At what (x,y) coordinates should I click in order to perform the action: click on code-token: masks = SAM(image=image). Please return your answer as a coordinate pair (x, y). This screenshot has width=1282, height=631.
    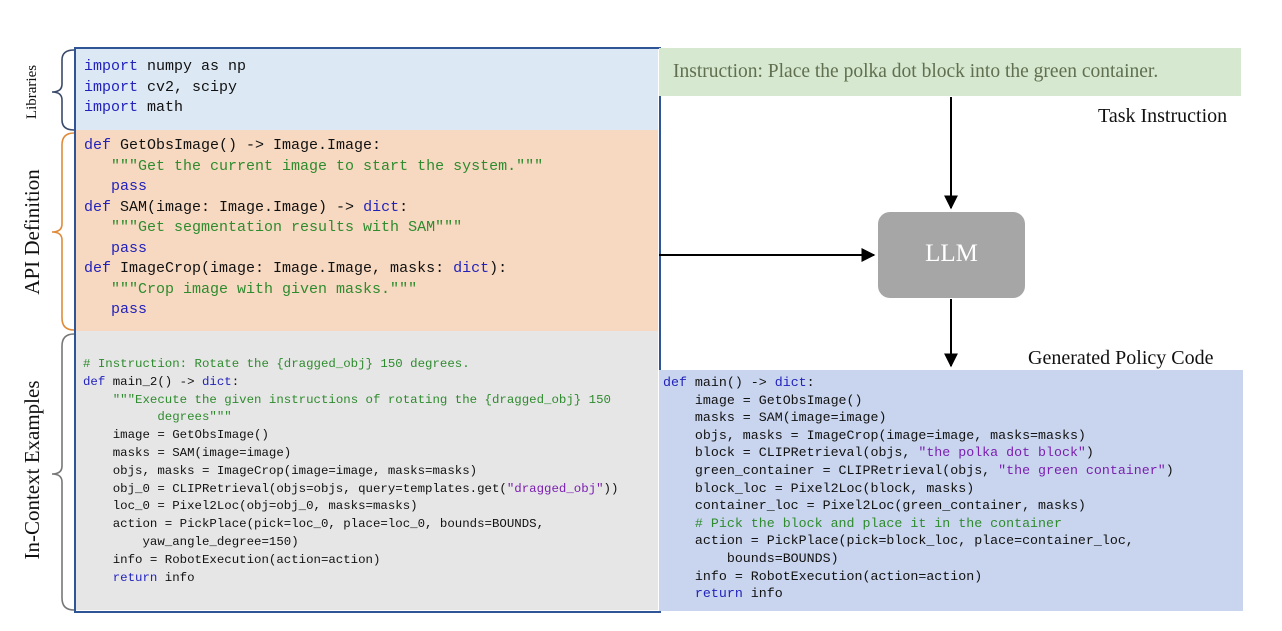
    Looking at the image, I should click on (775, 418).